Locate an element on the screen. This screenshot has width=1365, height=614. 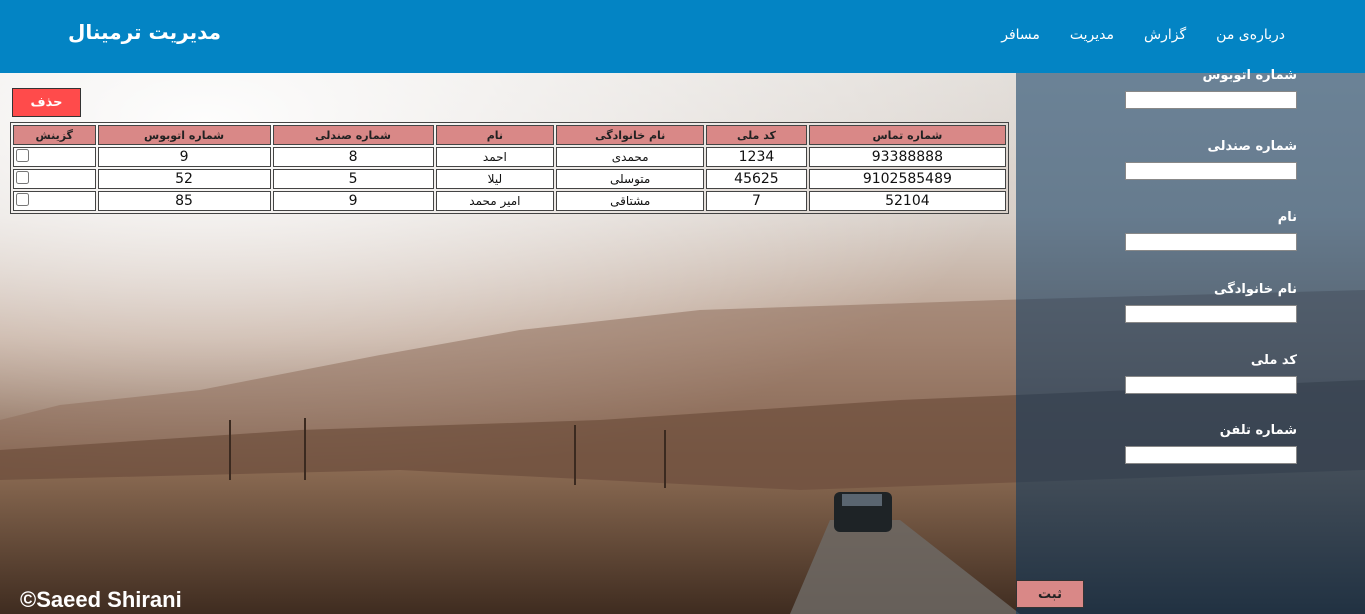
form-group-first-name: نام is located at coordinates (1209, 230).